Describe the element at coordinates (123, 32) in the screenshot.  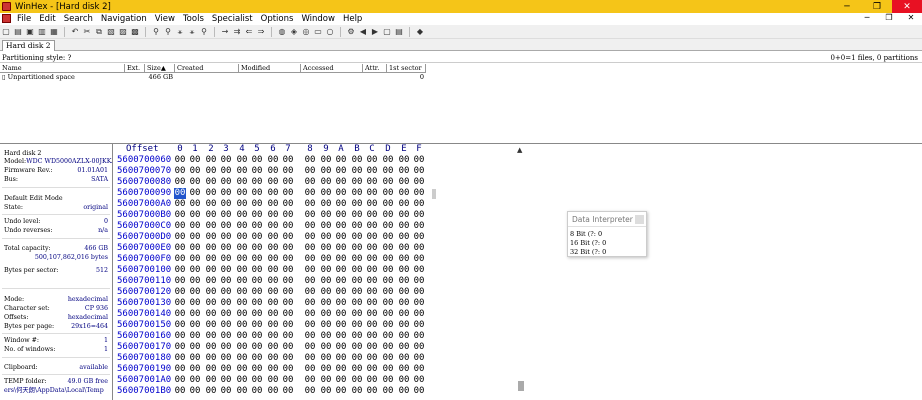
I see `paste-write-icon: ▨` at that location.